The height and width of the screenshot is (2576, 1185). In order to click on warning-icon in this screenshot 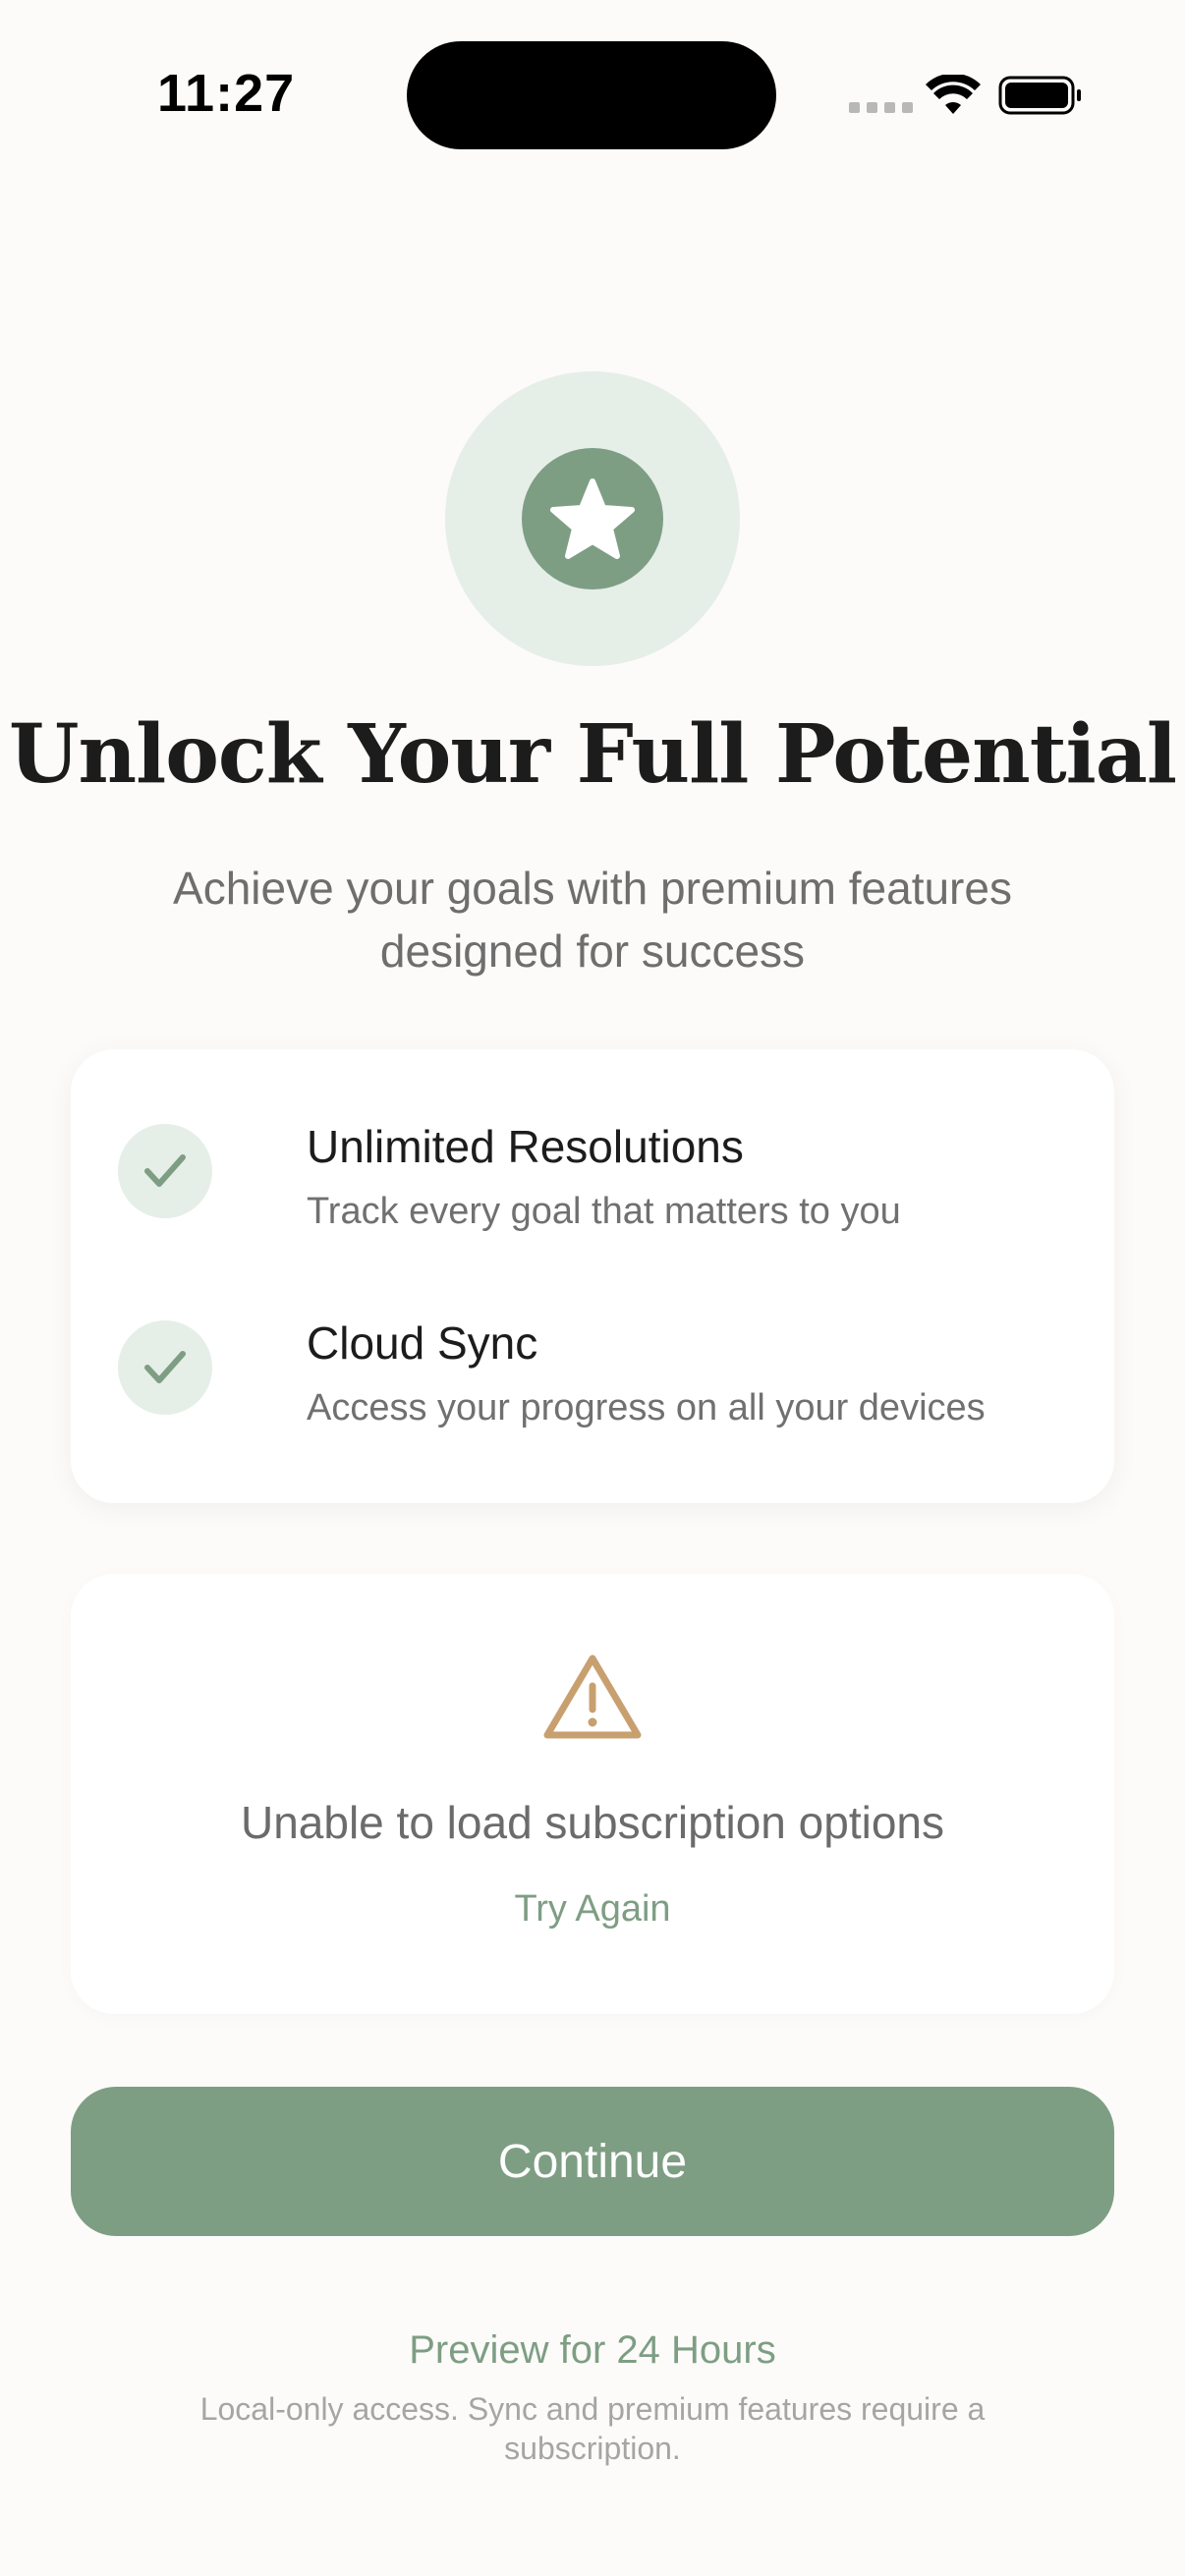, I will do `click(592, 1696)`.